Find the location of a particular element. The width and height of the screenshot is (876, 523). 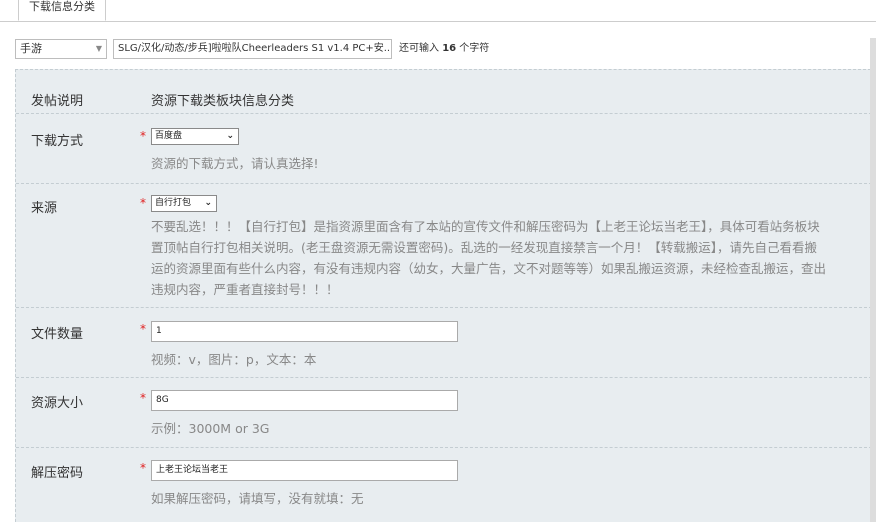

download-method-select: 百度盘 ⌄ is located at coordinates (195, 136).